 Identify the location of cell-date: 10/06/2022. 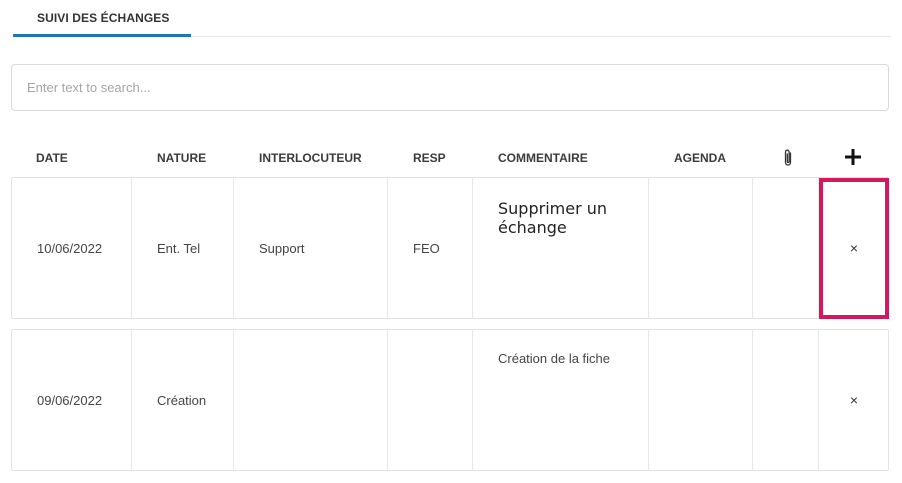
(72, 248).